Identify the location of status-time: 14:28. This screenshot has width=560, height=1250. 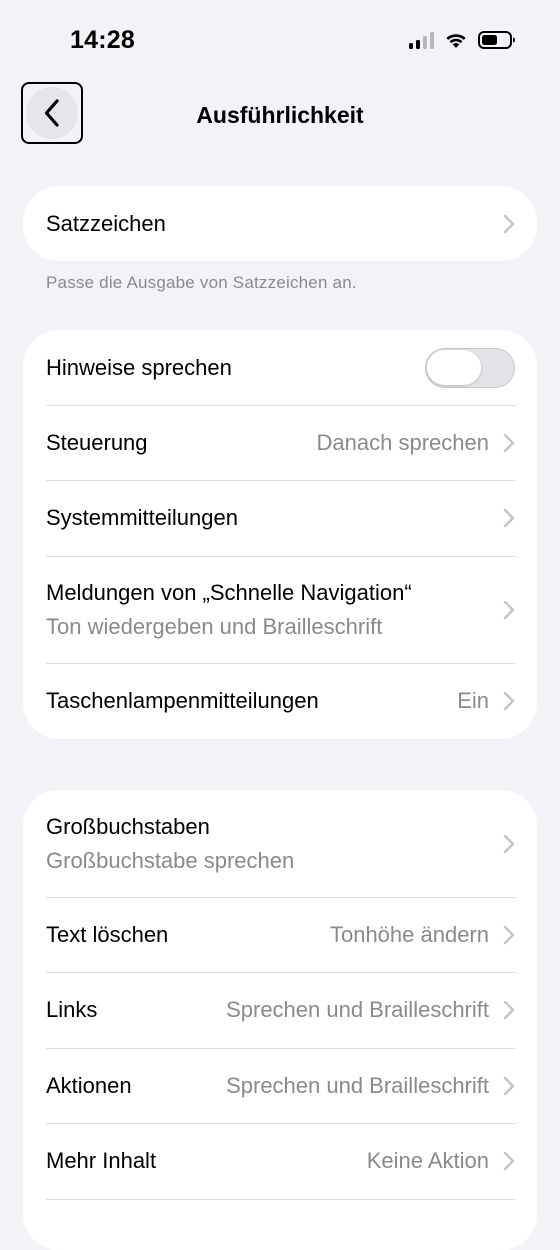
(102, 40).